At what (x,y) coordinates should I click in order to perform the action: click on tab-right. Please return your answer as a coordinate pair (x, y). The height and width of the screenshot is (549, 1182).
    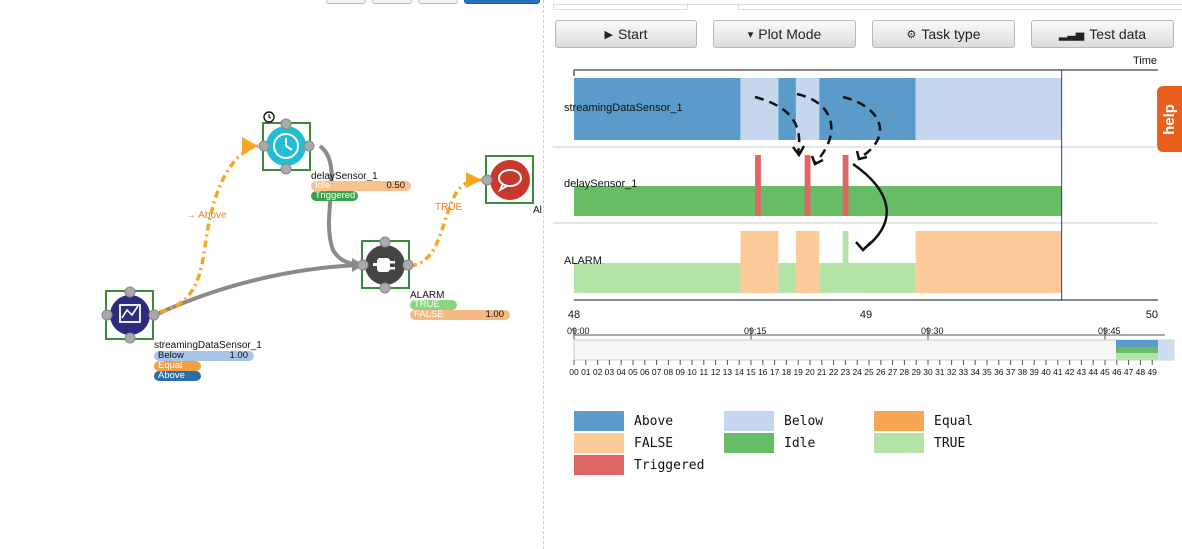
    Looking at the image, I should click on (960, 6).